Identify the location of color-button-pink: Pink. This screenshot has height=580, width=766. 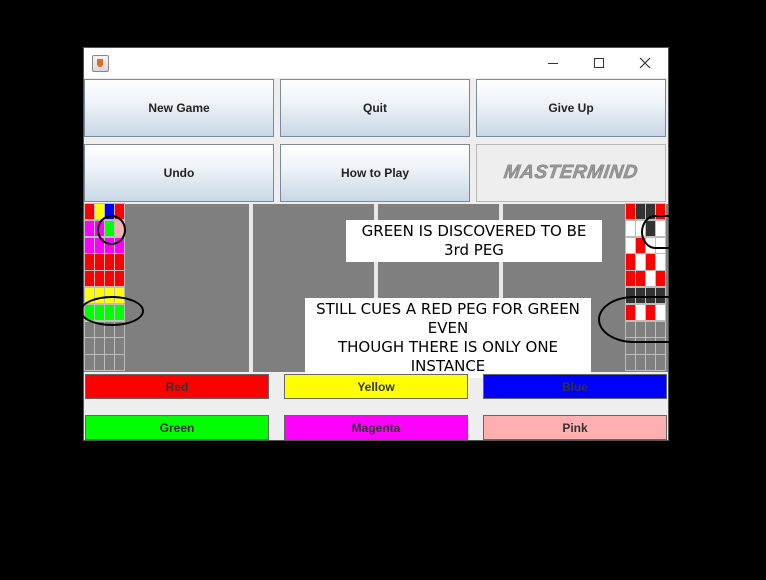
(575, 427).